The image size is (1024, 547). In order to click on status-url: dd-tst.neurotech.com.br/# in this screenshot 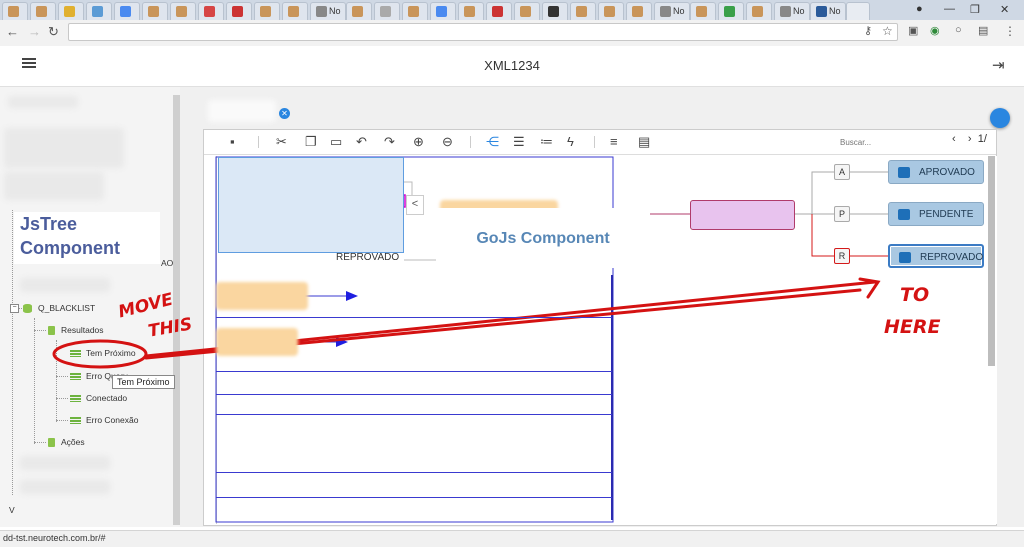, I will do `click(54, 538)`.